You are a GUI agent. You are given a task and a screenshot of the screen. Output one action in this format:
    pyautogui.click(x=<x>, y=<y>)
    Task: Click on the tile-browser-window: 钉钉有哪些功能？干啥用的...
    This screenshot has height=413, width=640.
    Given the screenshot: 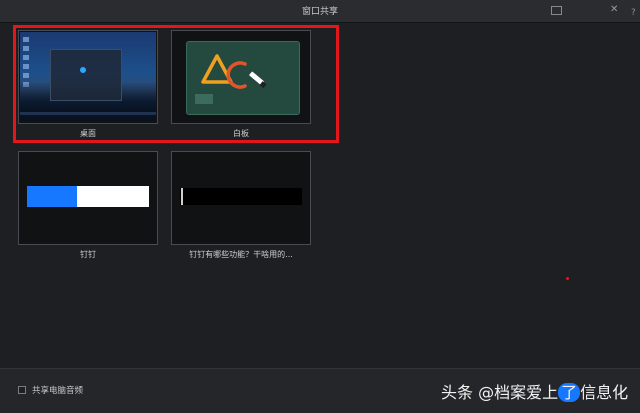 What is the action you would take?
    pyautogui.click(x=241, y=208)
    